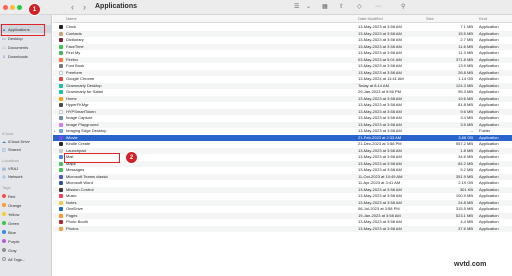 This screenshot has width=512, height=276. I want to click on sidebar-item-icloud-drive: ☁ iCloud Drive, so click(25, 141).